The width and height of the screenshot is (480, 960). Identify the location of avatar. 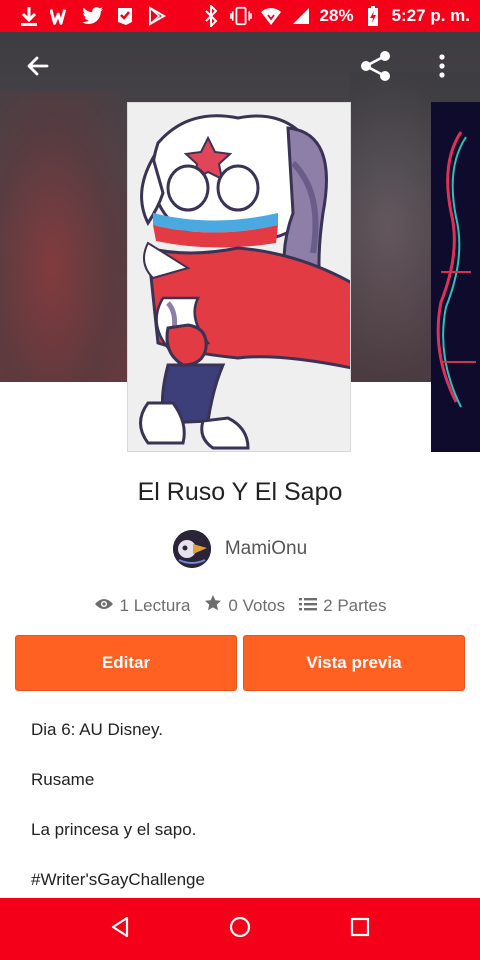
(191, 549).